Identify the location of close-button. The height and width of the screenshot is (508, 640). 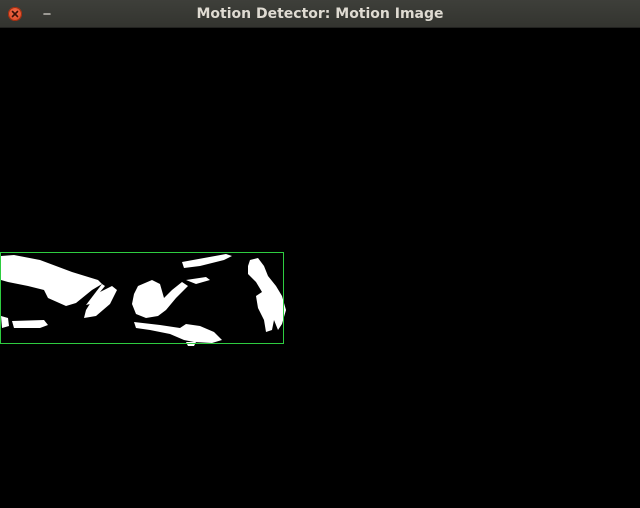
(15, 14).